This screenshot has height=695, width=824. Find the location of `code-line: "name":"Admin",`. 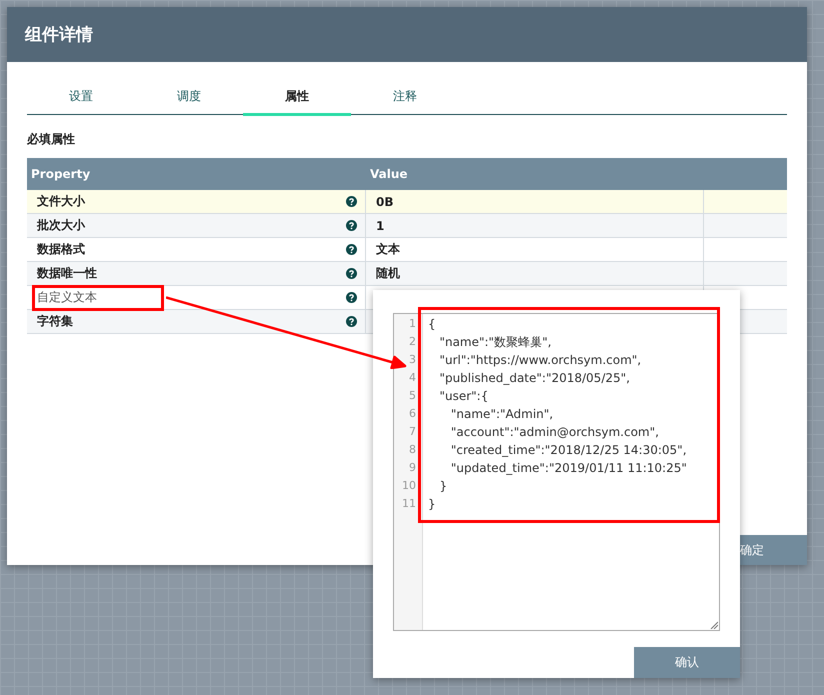

code-line: "name":"Admin", is located at coordinates (502, 414).